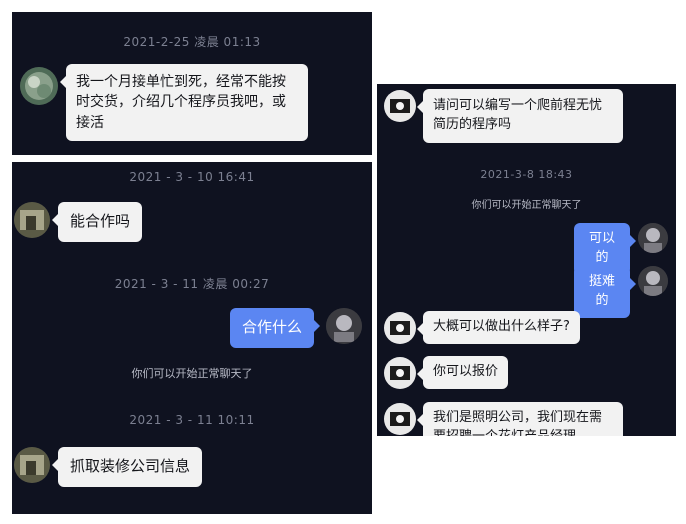 The image size is (686, 524). What do you see at coordinates (275, 328) in the screenshot?
I see `outgoing-message: 合作什么` at bounding box center [275, 328].